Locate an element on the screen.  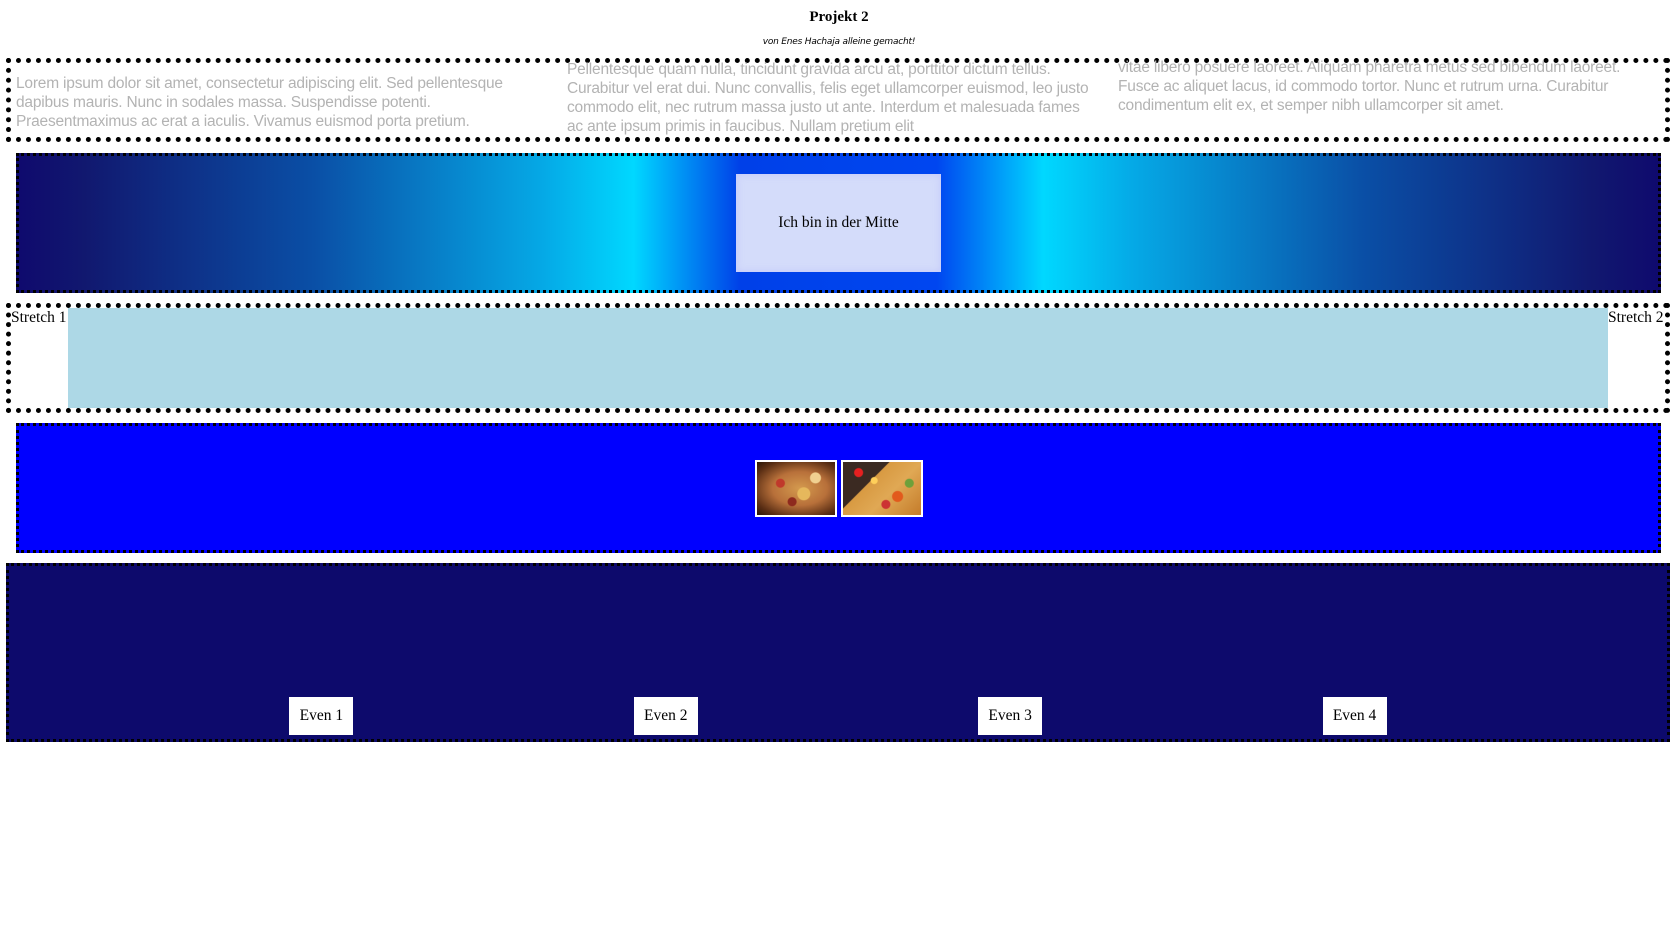
stretch-row: Stretch 1 Stretch 2 is located at coordinates (838, 358).